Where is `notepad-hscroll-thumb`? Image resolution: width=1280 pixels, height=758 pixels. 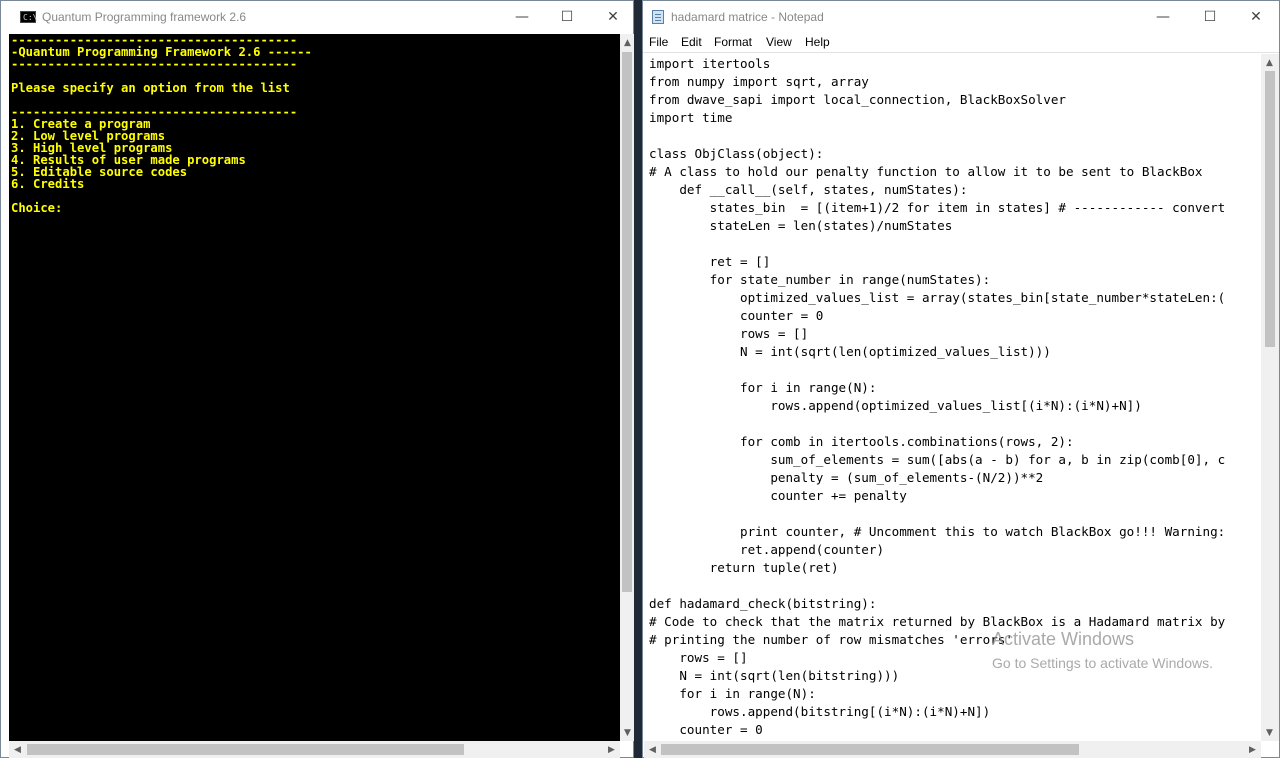
notepad-hscroll-thumb is located at coordinates (870, 749).